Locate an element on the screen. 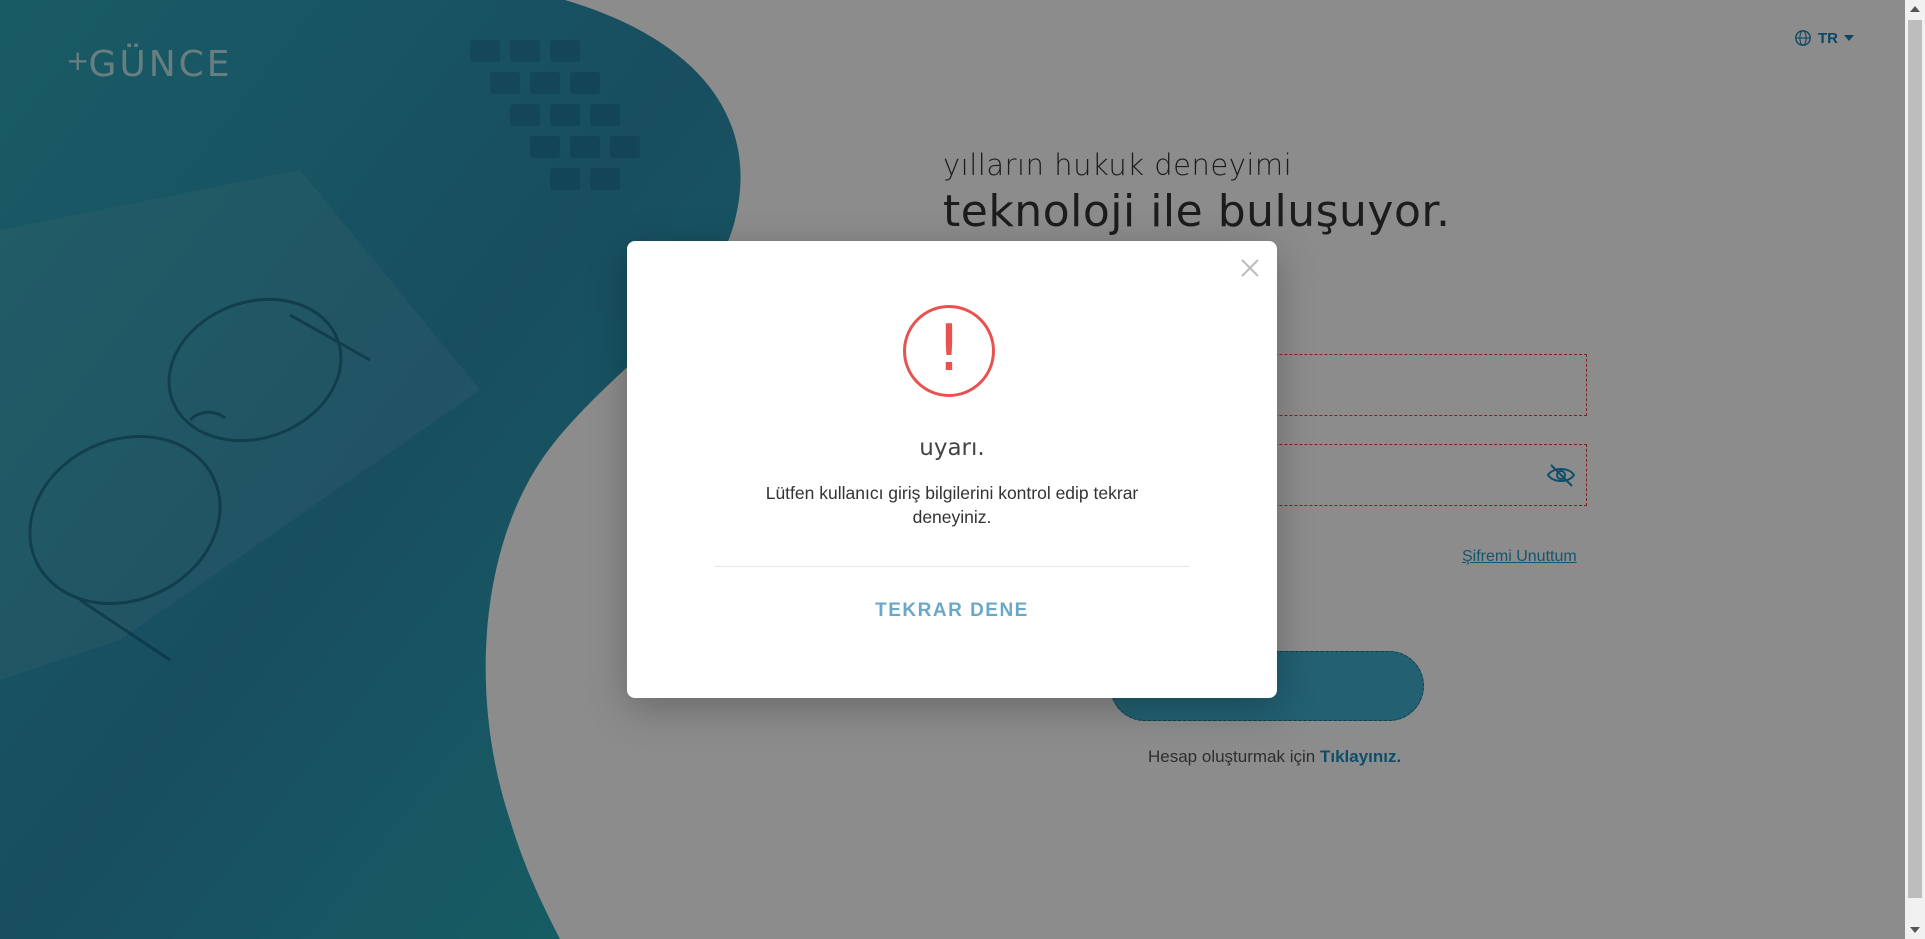  modal-divider is located at coordinates (952, 566).